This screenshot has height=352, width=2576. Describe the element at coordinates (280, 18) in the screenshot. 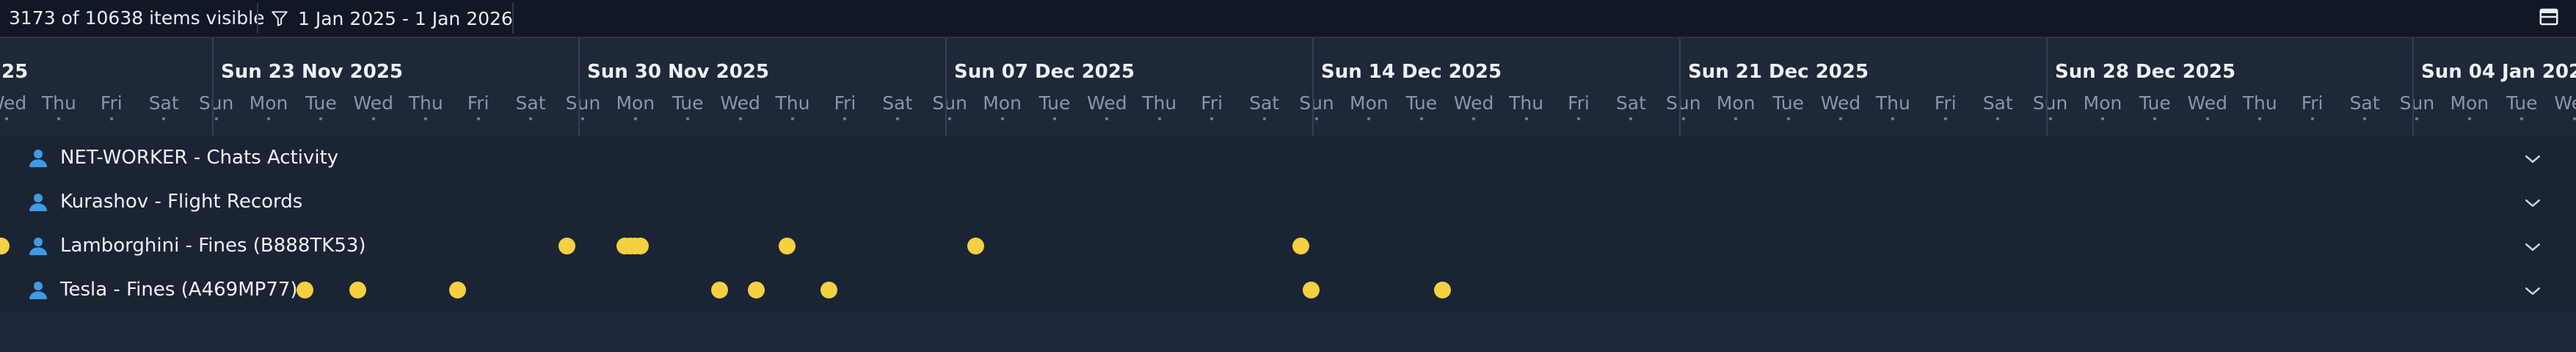

I see `funnel-icon` at that location.